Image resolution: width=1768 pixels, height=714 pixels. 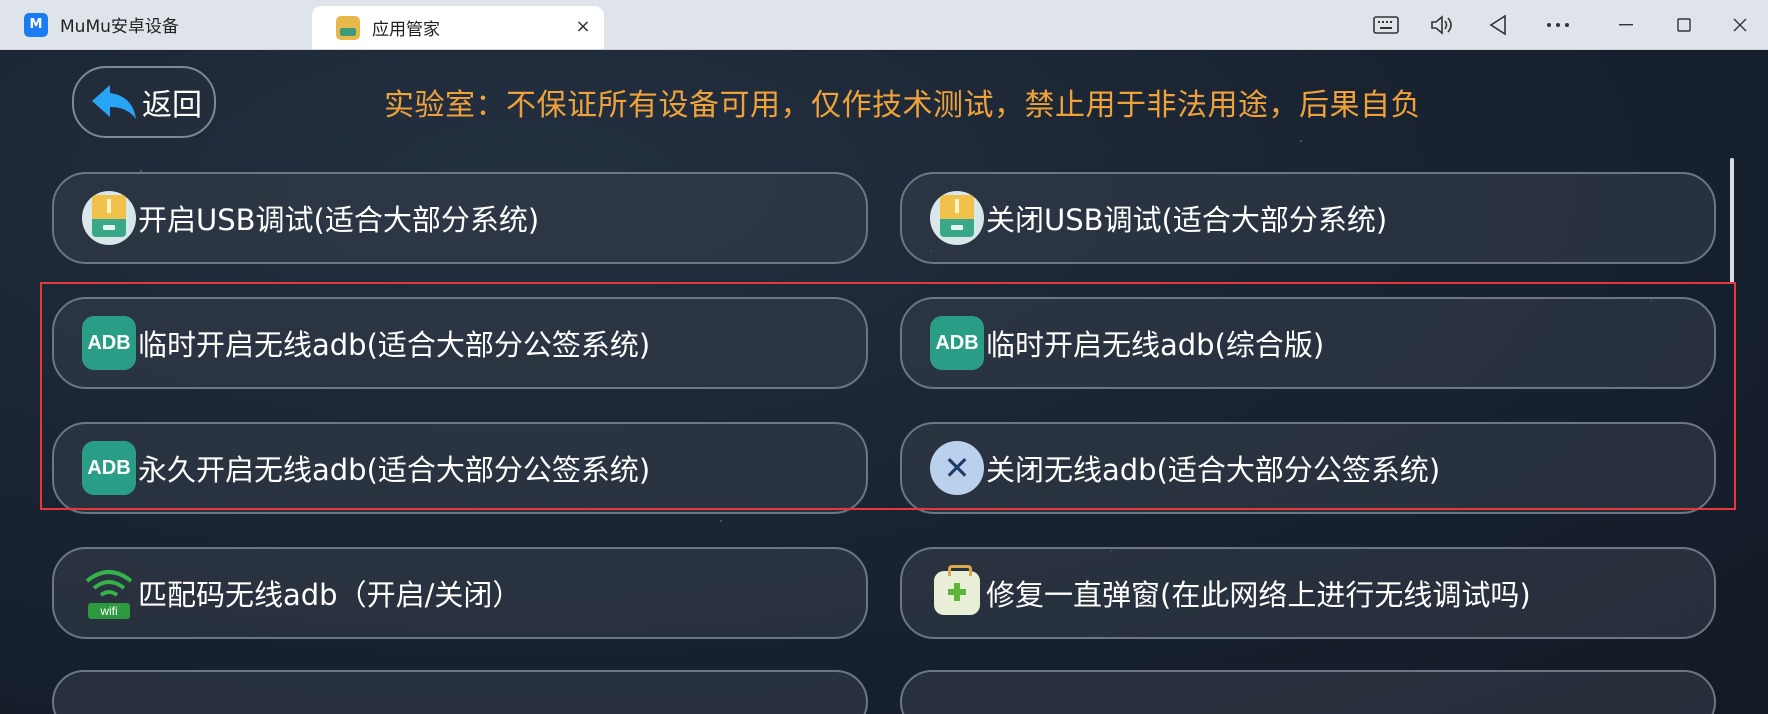 I want to click on back-button: 返回, so click(x=144, y=102).